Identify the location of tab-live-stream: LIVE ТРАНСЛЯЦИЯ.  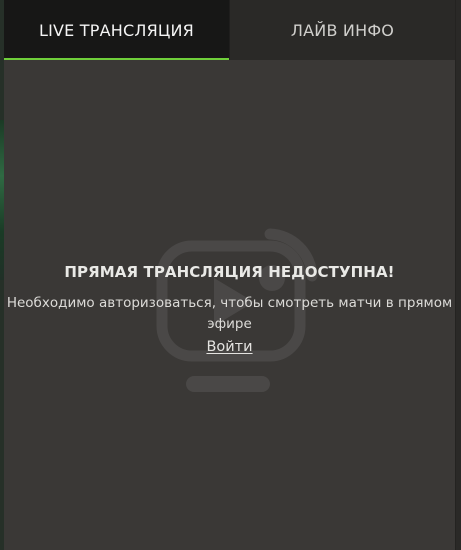
(116, 30).